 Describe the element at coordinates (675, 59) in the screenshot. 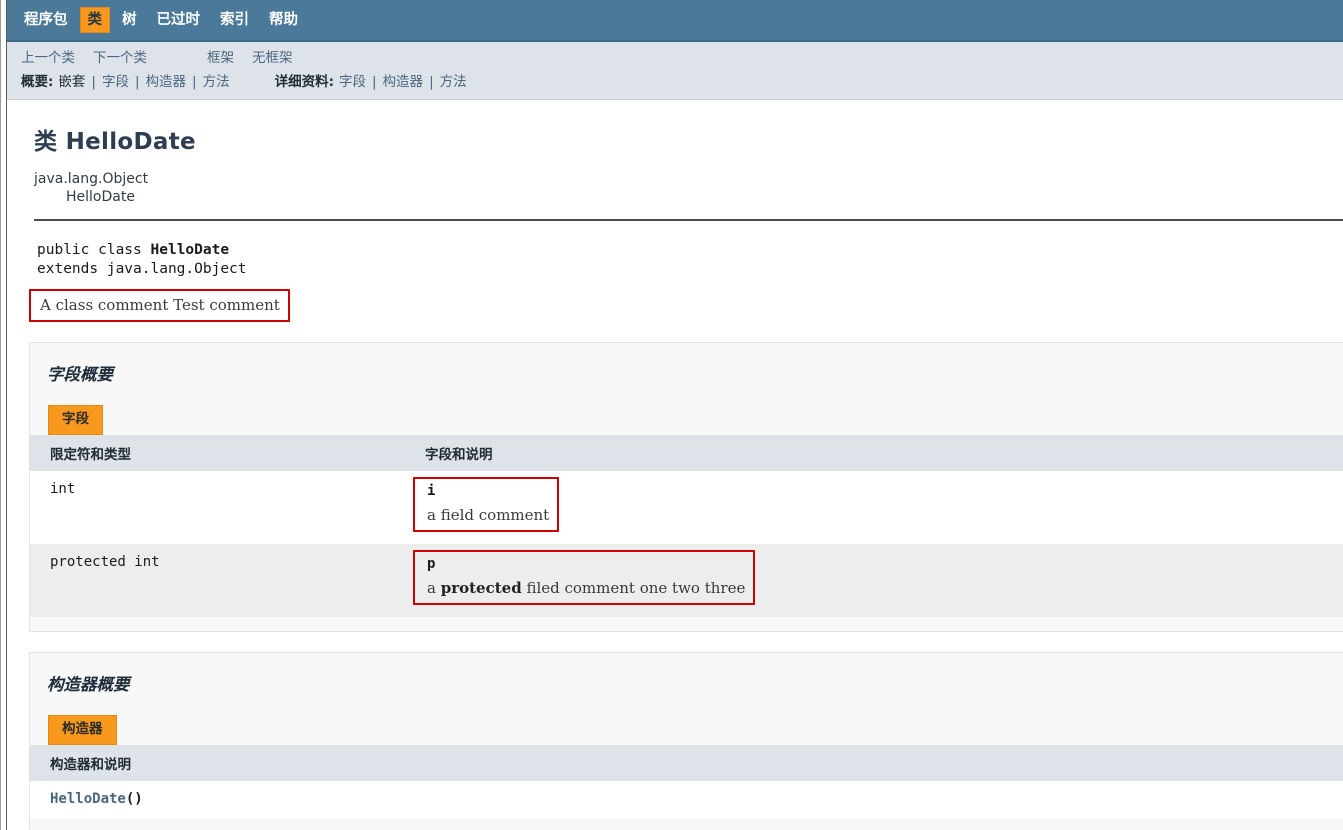

I see `subnav-row-links: 上一个类 下一个类 框架 无框架` at that location.